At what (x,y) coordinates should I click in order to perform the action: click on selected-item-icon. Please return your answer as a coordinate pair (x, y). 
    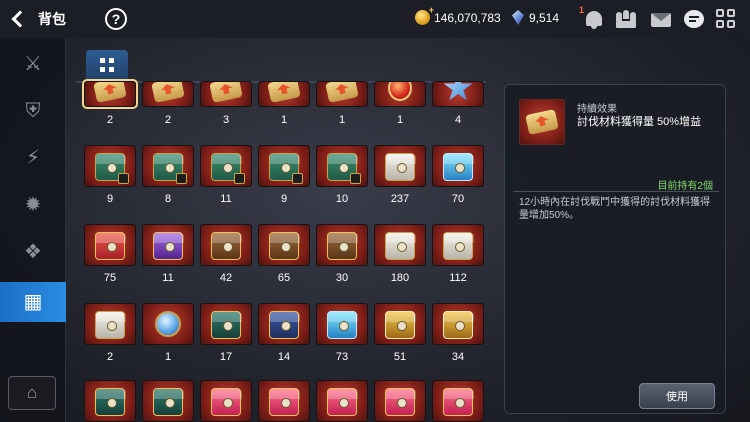
    Looking at the image, I should click on (542, 122).